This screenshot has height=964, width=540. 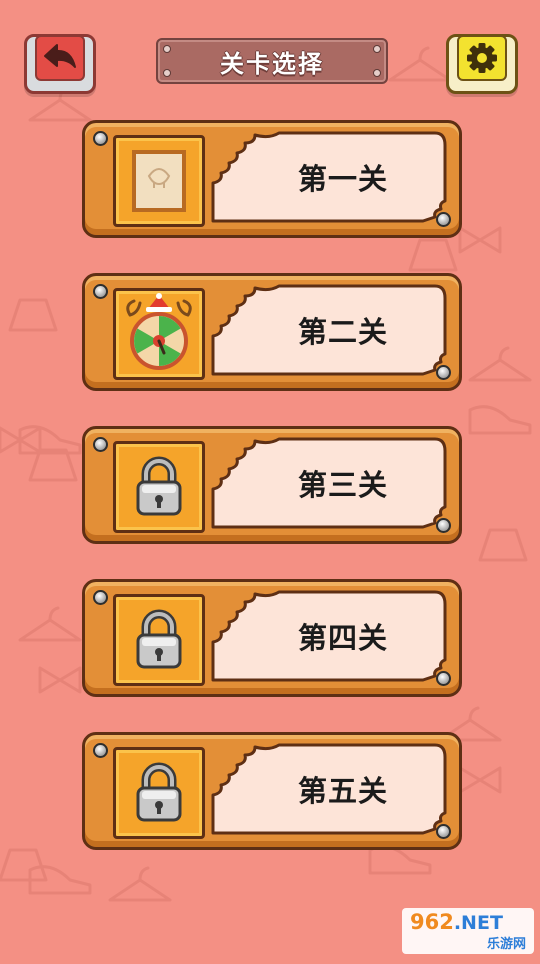 I want to click on watermark-logo: 962.NET 乐游网, so click(x=468, y=931).